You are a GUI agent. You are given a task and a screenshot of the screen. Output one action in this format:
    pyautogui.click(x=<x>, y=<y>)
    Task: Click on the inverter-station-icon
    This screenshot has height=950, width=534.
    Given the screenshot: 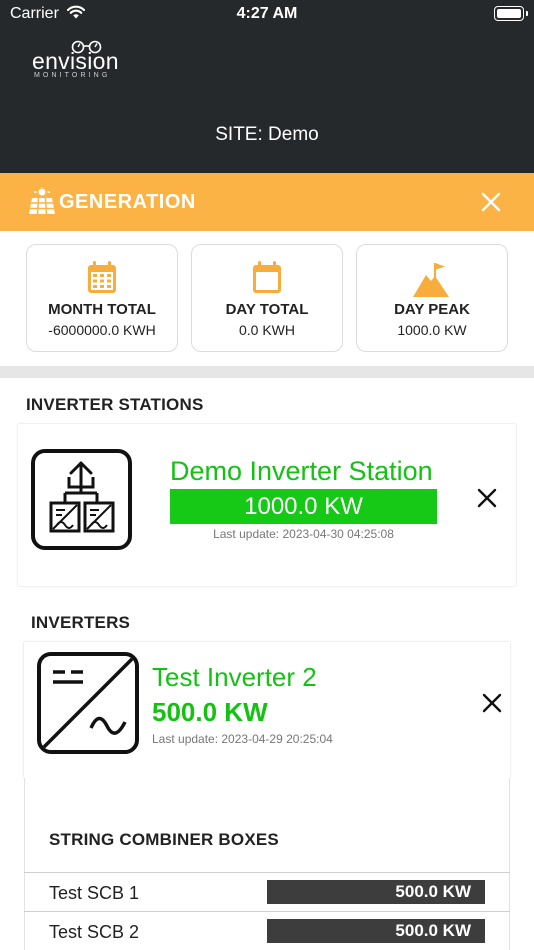 What is the action you would take?
    pyautogui.click(x=81, y=499)
    